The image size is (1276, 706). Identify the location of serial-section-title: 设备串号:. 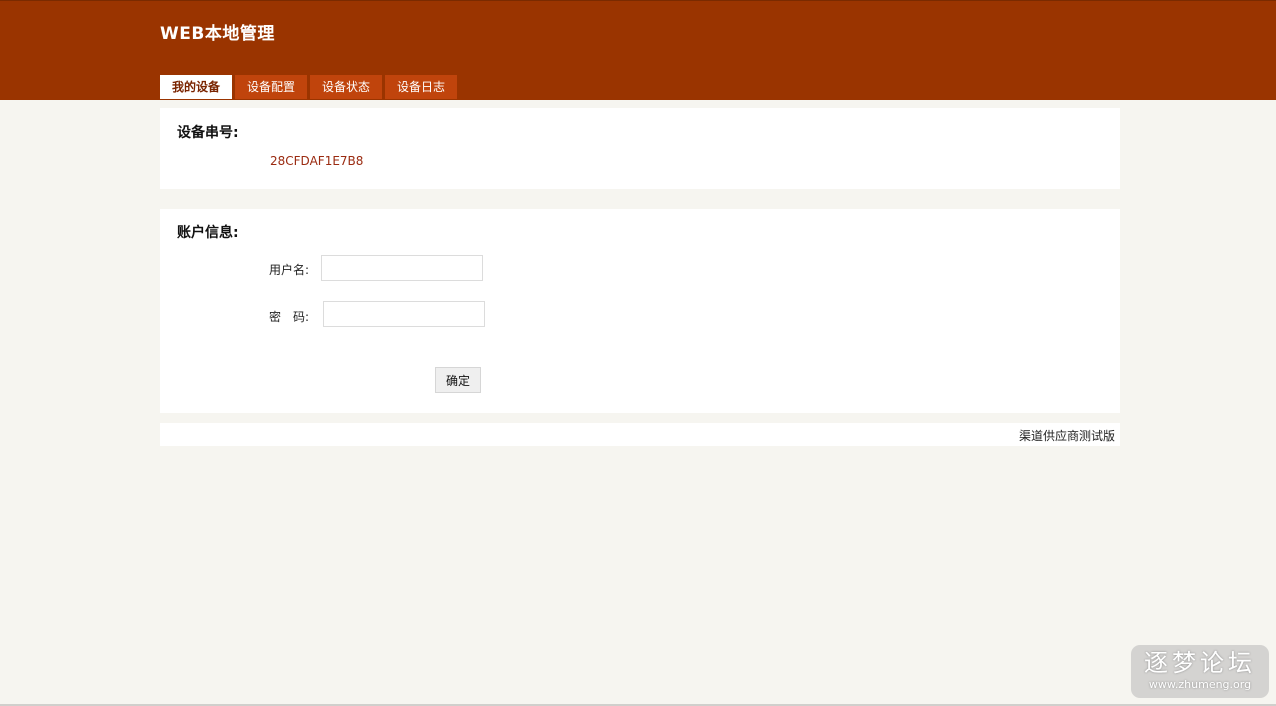
(208, 133).